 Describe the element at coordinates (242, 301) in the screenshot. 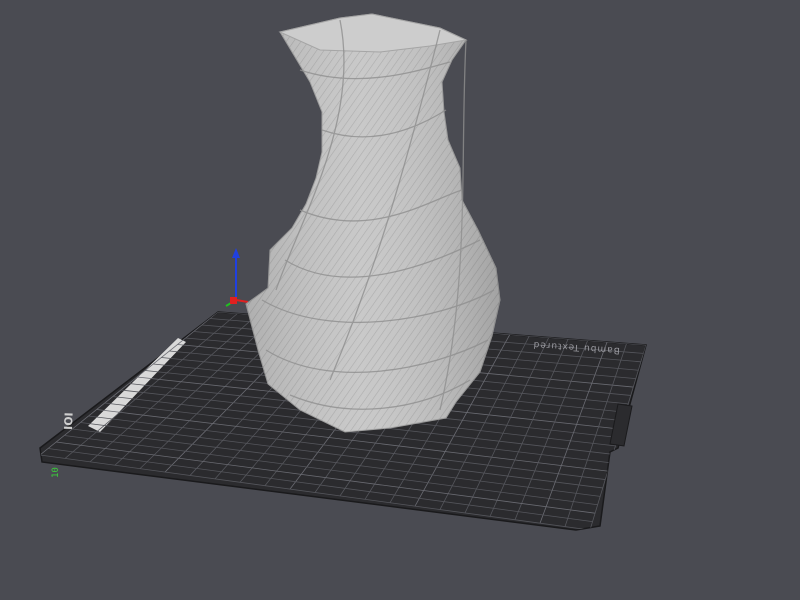

I see `x-axis` at that location.